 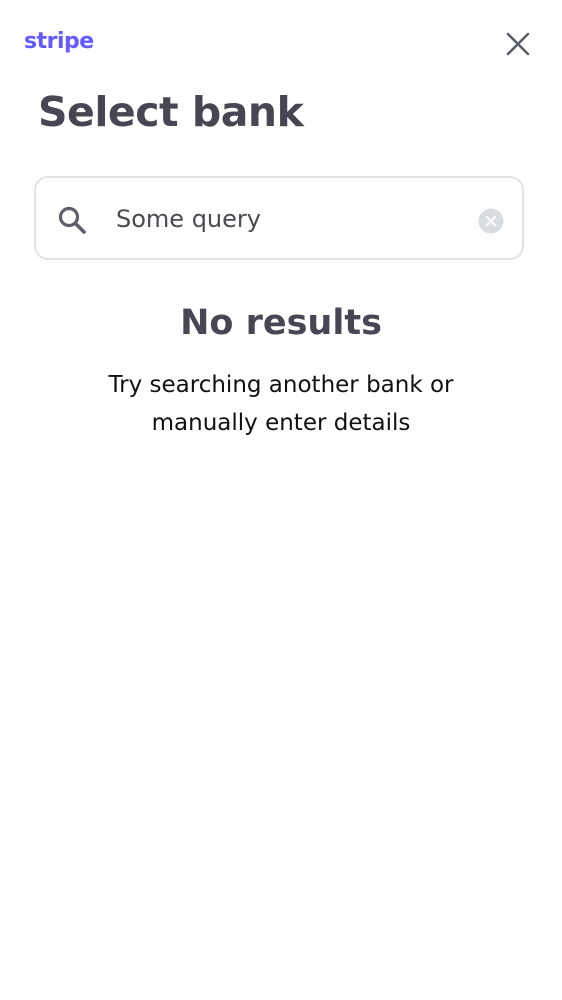 What do you see at coordinates (281, 323) in the screenshot?
I see `no-results-heading: No results` at bounding box center [281, 323].